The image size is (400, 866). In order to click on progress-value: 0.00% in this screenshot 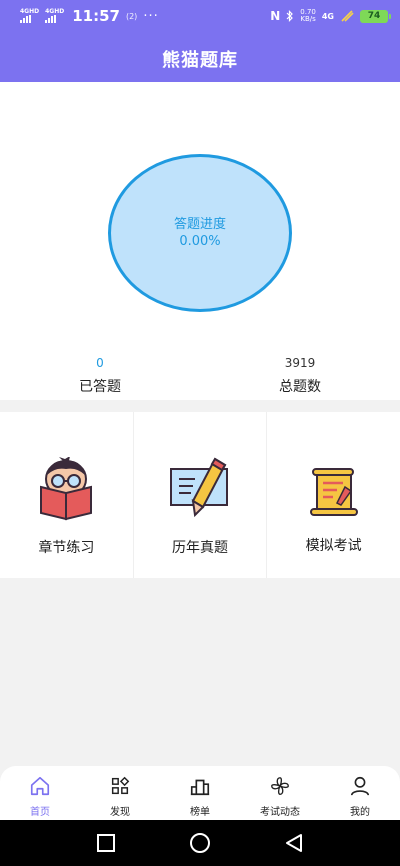, I will do `click(200, 241)`.